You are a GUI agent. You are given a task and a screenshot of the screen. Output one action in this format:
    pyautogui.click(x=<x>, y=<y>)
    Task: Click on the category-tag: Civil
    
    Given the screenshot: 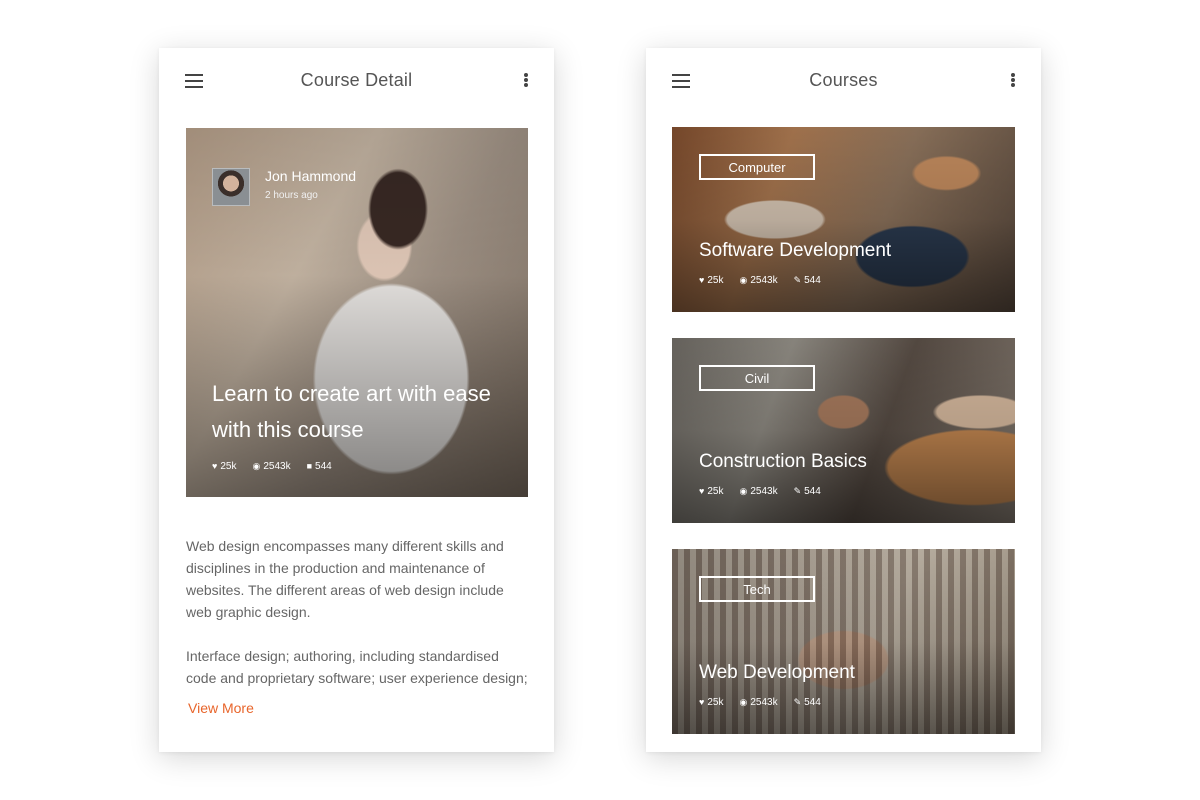 What is the action you would take?
    pyautogui.click(x=757, y=378)
    